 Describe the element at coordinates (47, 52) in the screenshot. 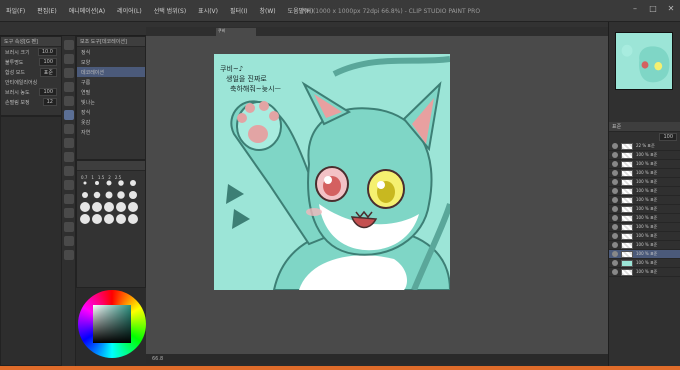

I see `prop-value: 10.0` at that location.